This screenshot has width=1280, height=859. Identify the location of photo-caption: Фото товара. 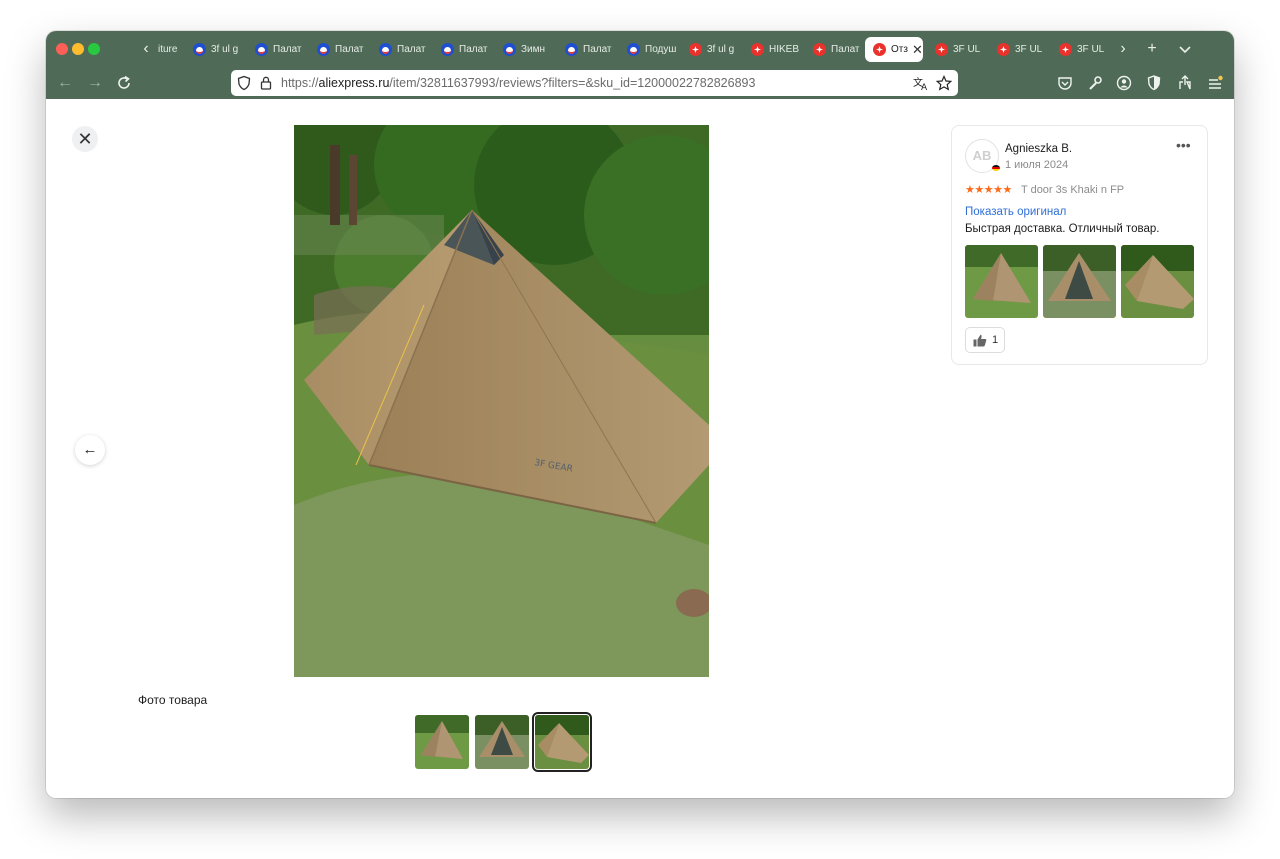
(173, 700).